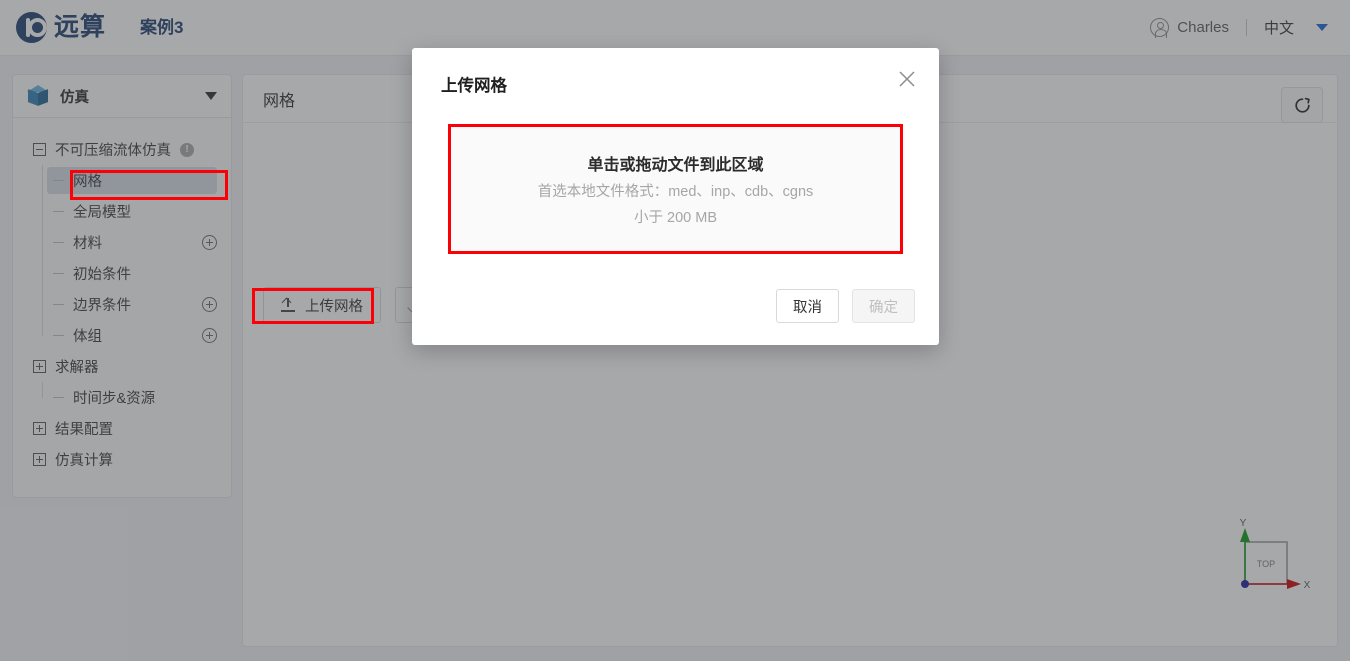 The image size is (1350, 661). Describe the element at coordinates (807, 306) in the screenshot. I see `cancel-button: 取消` at that location.